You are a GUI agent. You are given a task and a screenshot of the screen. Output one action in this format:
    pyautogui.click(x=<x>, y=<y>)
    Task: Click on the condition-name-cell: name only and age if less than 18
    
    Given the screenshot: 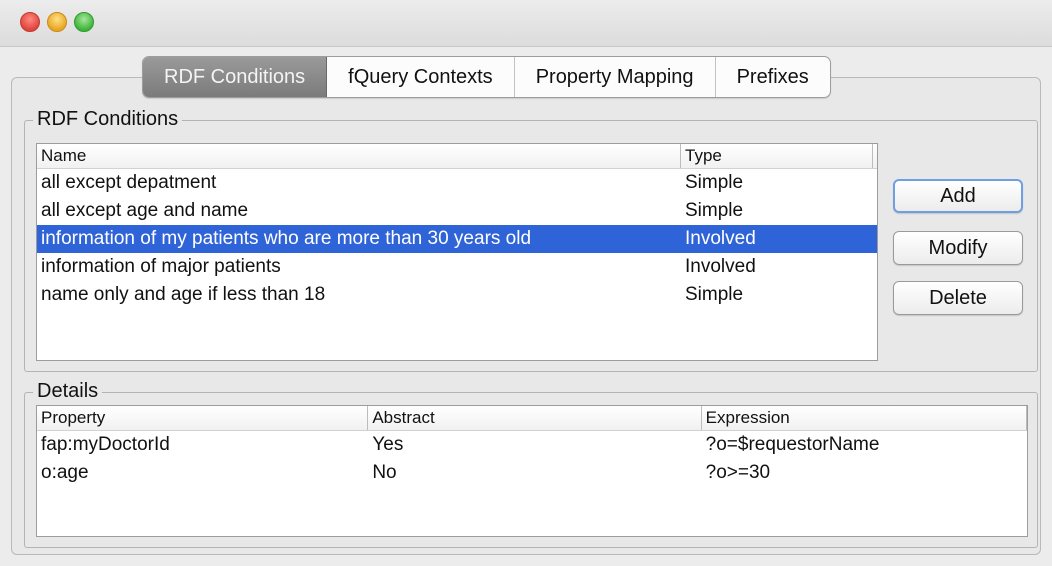 What is the action you would take?
    pyautogui.click(x=183, y=294)
    